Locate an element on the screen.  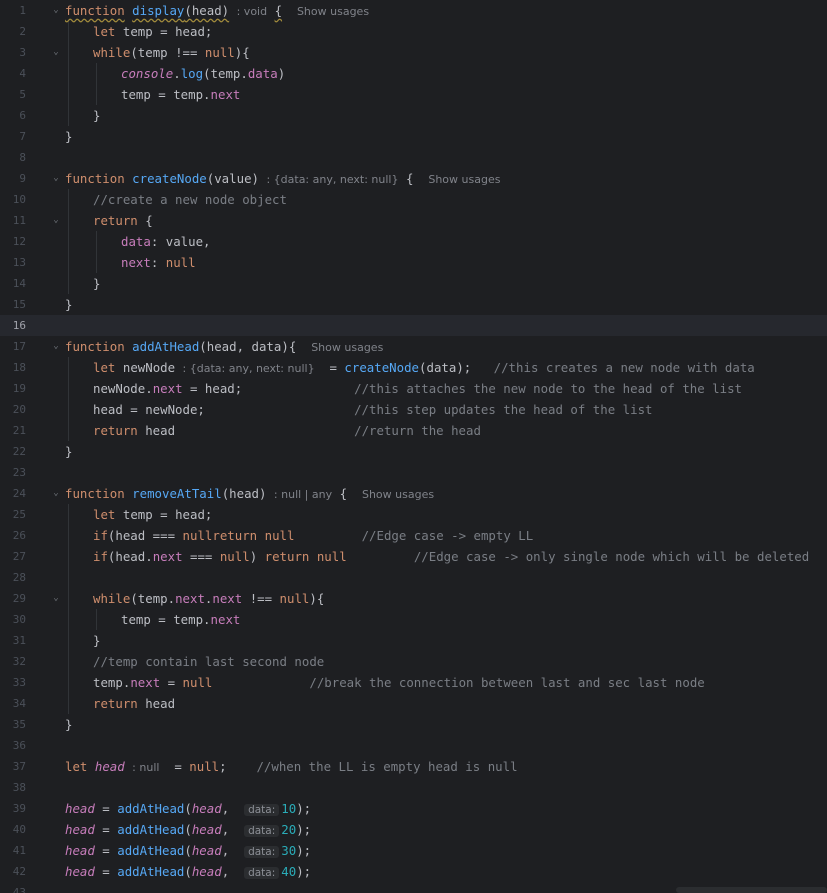
code-line: 30 temp = temp.next is located at coordinates (413, 619).